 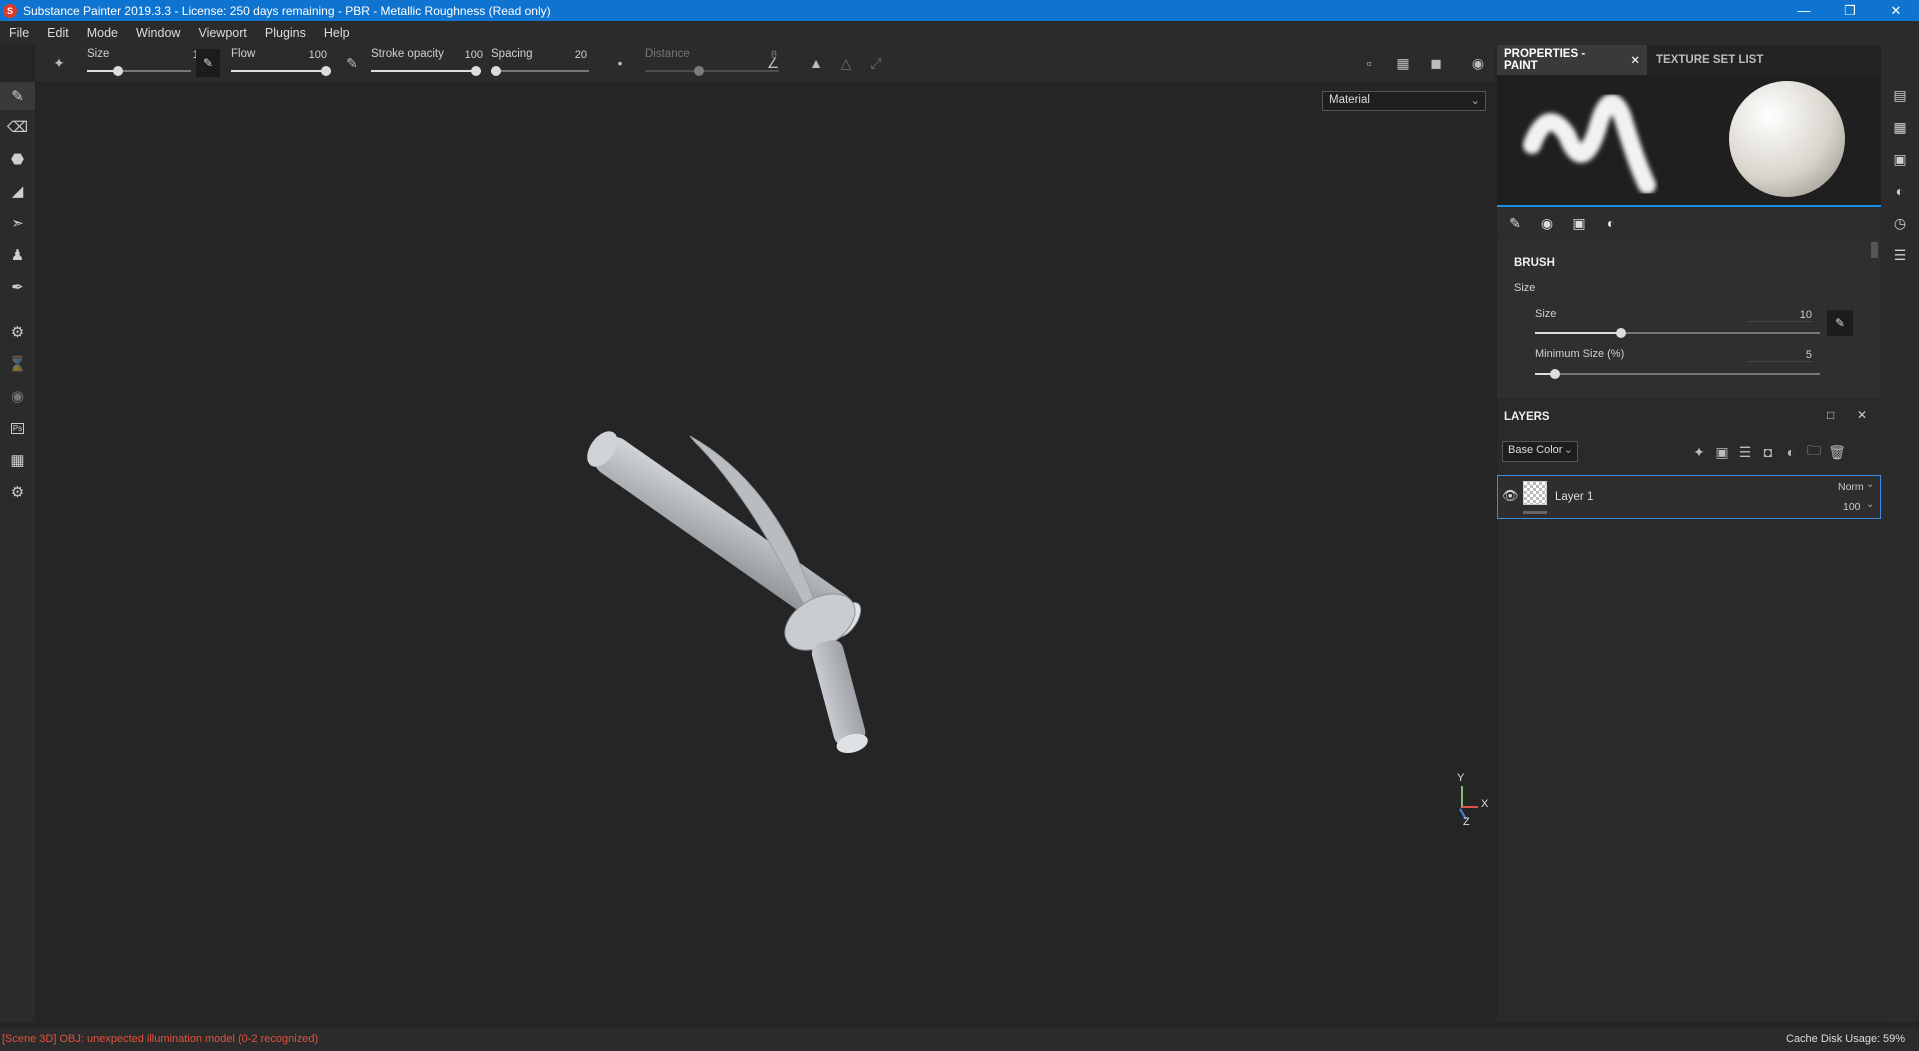 What do you see at coordinates (1900, 533) in the screenshot?
I see `right-panel-strip: ▤ ▦ ▣ ◐ ◷ ☰` at bounding box center [1900, 533].